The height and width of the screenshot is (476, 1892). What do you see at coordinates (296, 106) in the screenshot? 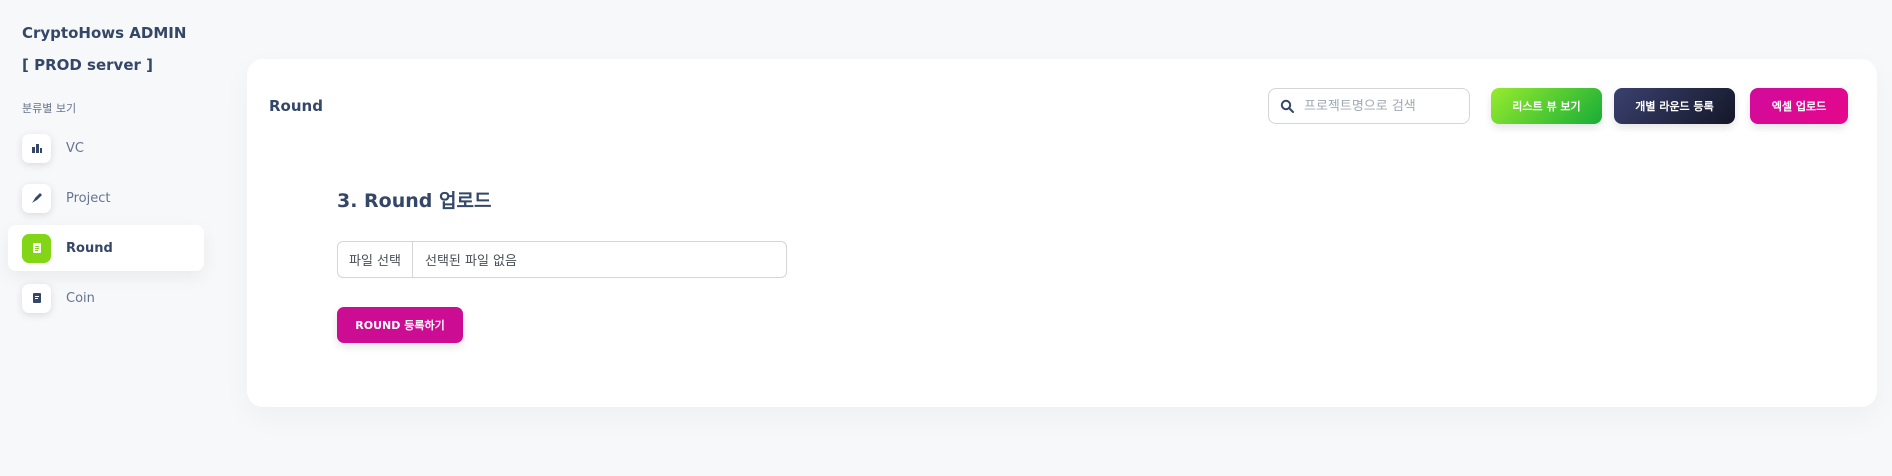
I see `page-title: Round` at bounding box center [296, 106].